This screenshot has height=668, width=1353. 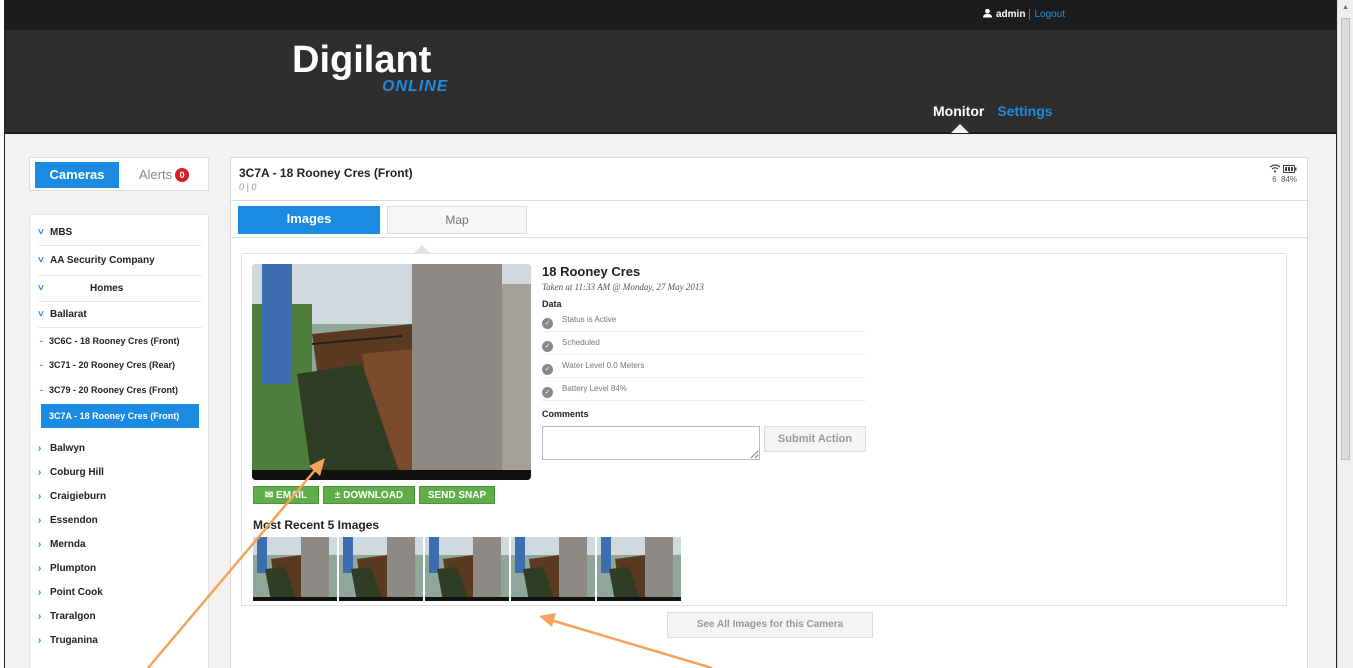 I want to click on tab-active-caret, so click(x=422, y=249).